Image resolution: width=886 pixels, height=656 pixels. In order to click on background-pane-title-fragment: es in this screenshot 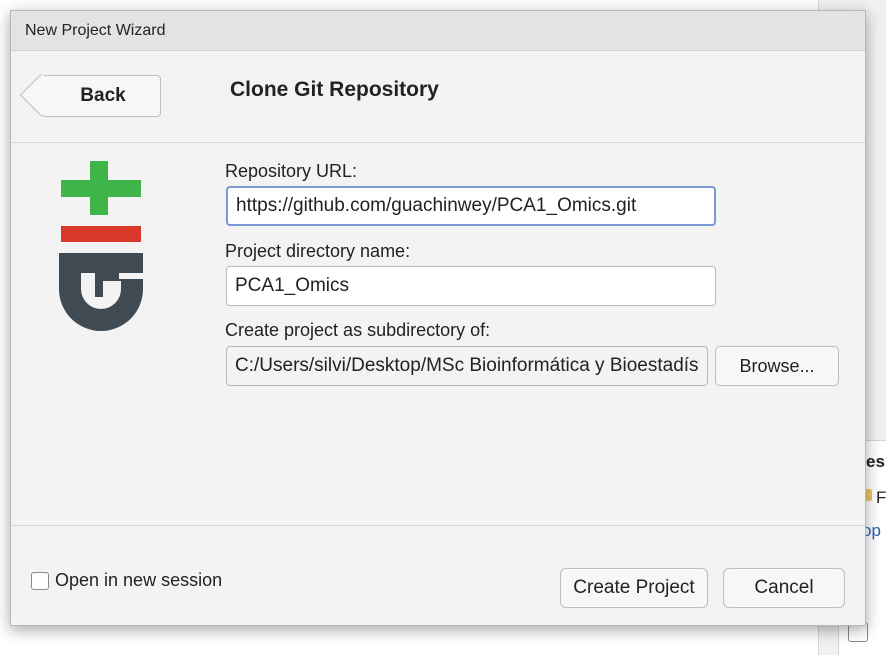, I will do `click(875, 461)`.